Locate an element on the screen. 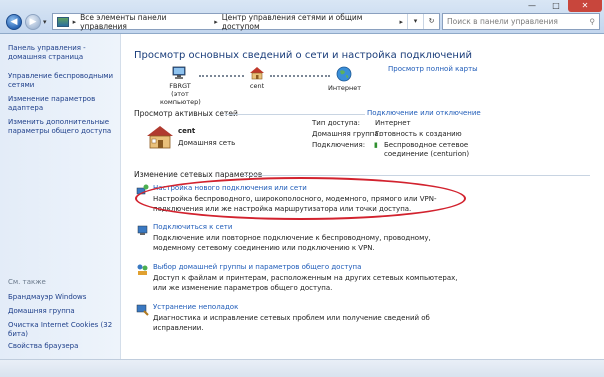 This screenshot has width=604, height=377. back-button: ◀ is located at coordinates (14, 22).